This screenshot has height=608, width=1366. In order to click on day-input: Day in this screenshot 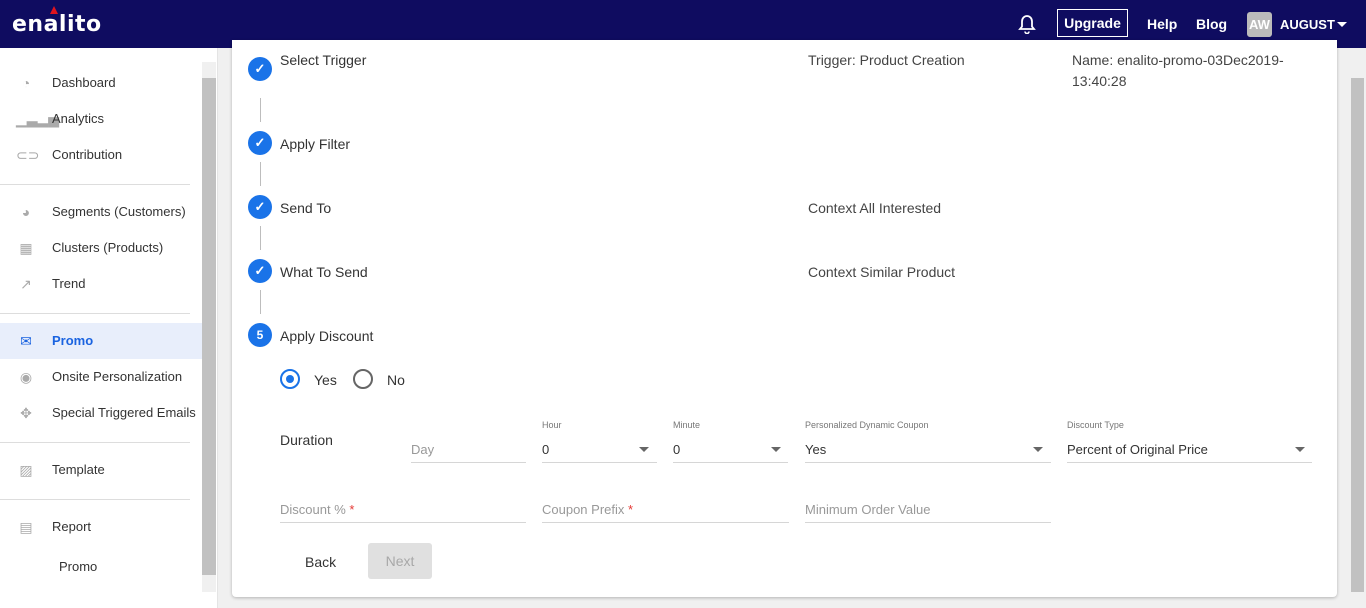, I will do `click(422, 449)`.